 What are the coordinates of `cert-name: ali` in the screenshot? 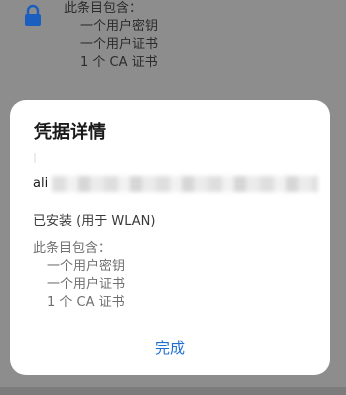 It's located at (41, 183).